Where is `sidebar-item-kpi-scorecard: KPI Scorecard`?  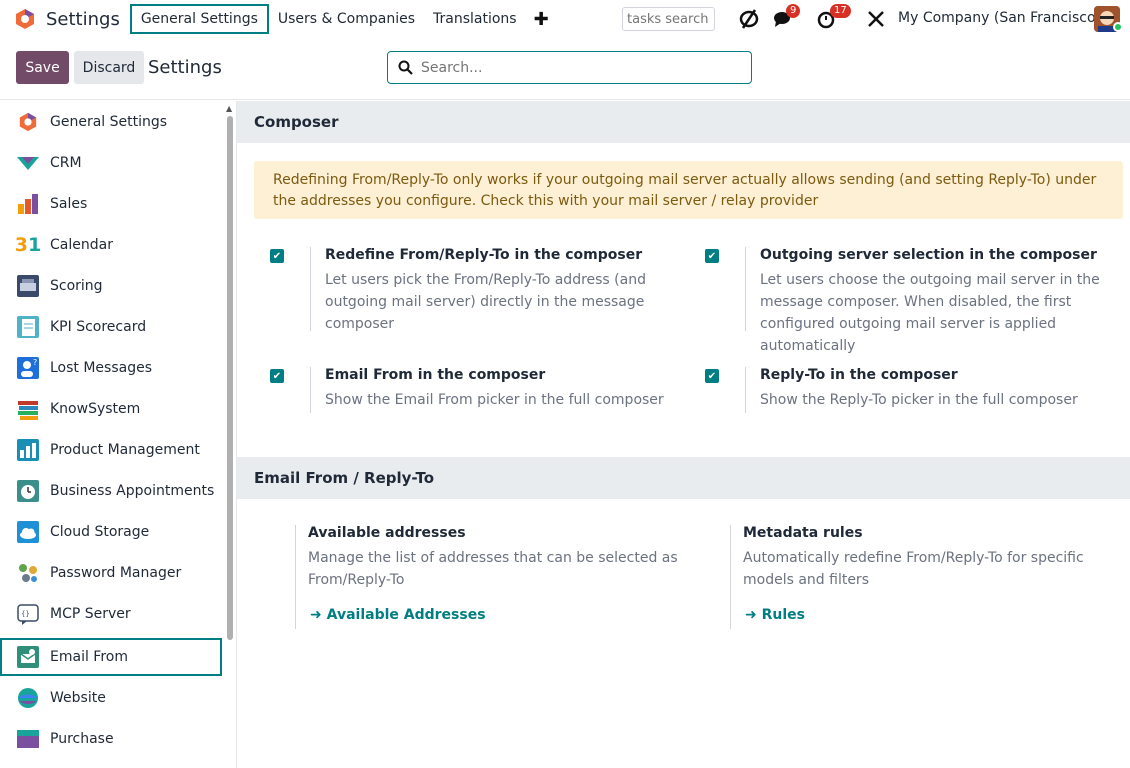 sidebar-item-kpi-scorecard: KPI Scorecard is located at coordinates (111, 327).